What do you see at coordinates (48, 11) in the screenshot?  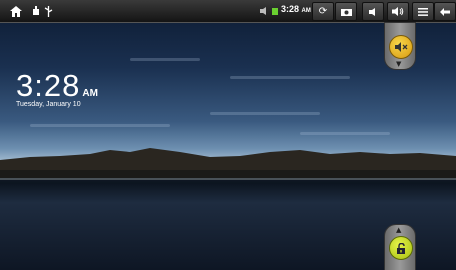 I see `usb-icon` at bounding box center [48, 11].